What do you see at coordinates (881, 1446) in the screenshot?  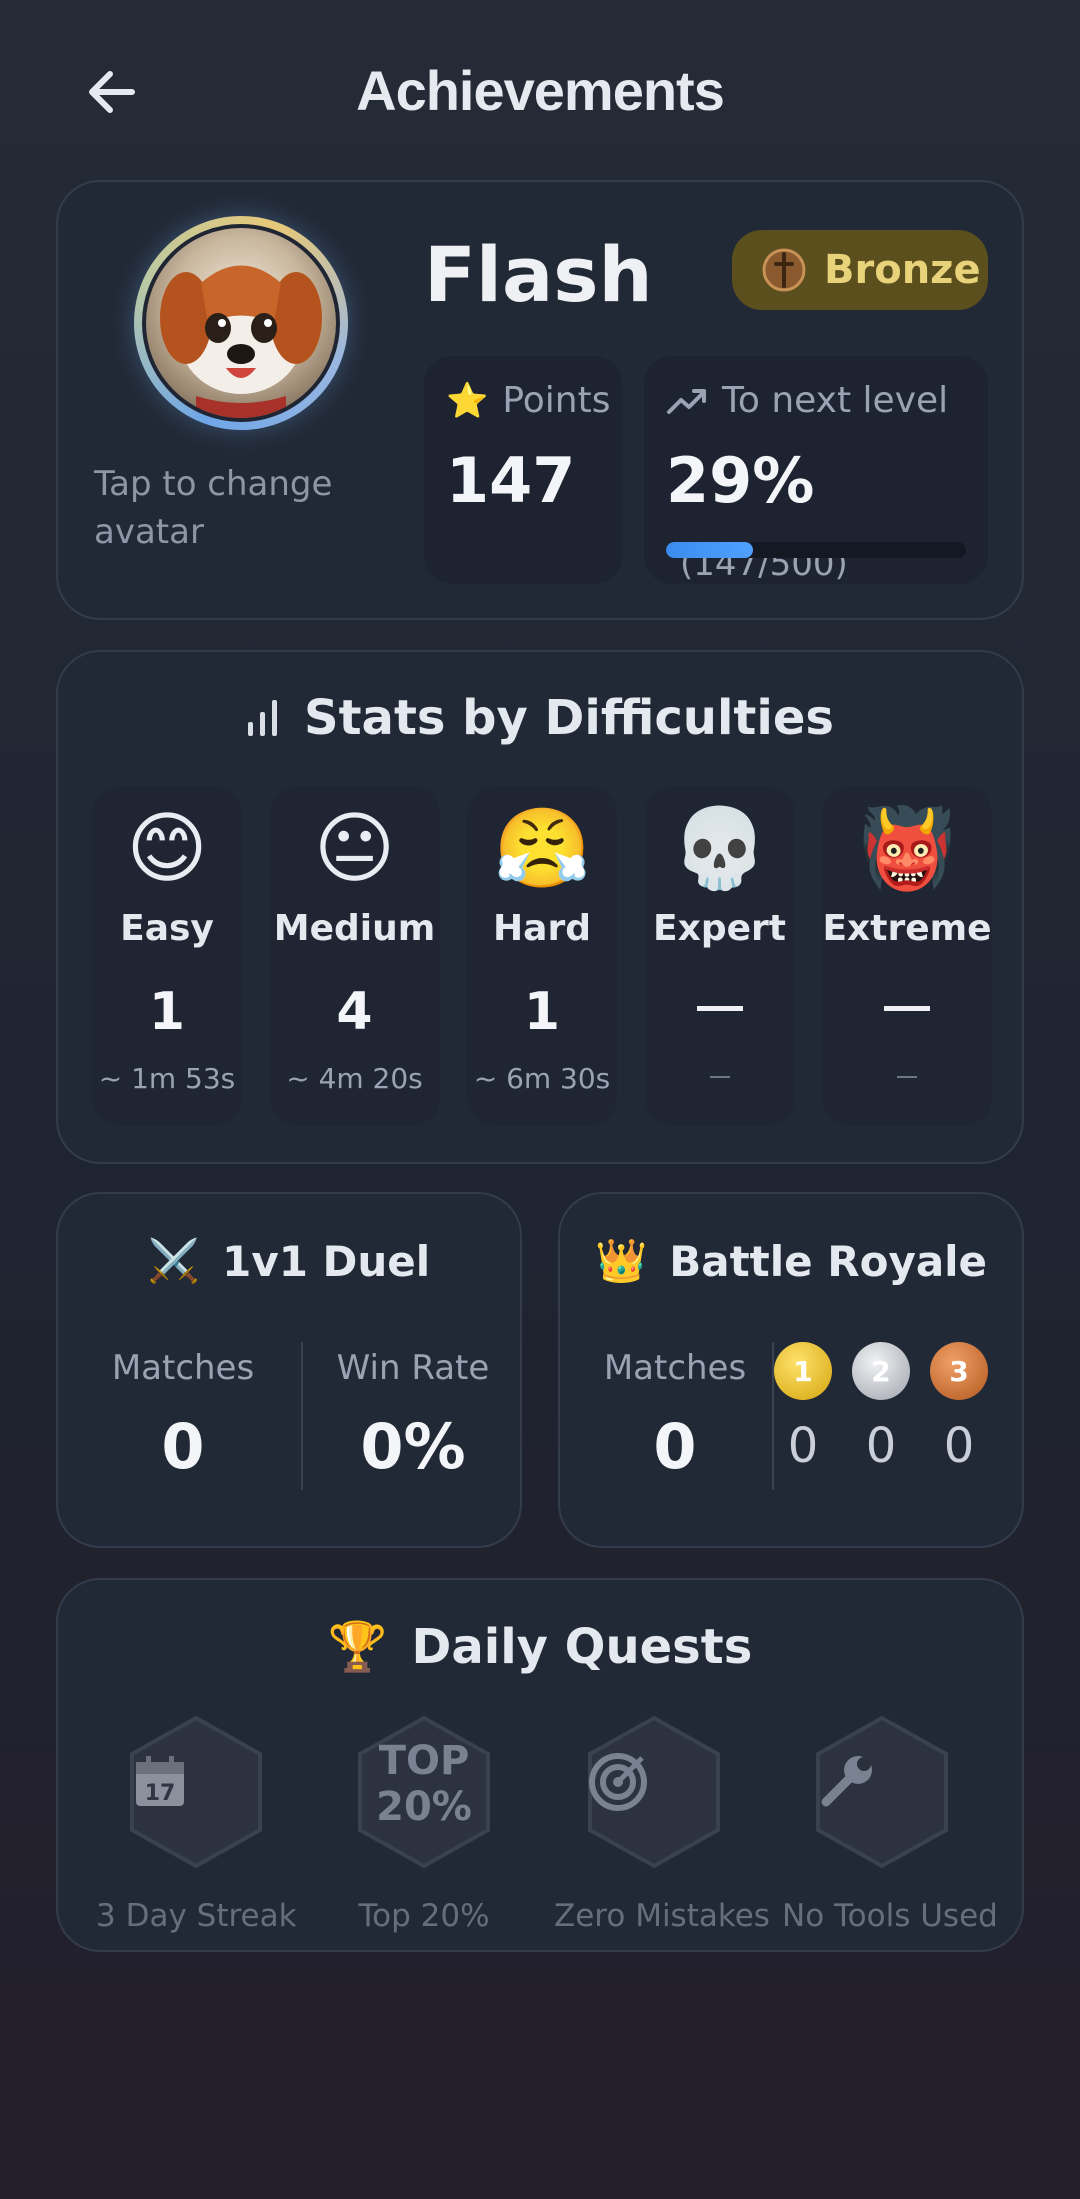 I see `silver-count: 0` at bounding box center [881, 1446].